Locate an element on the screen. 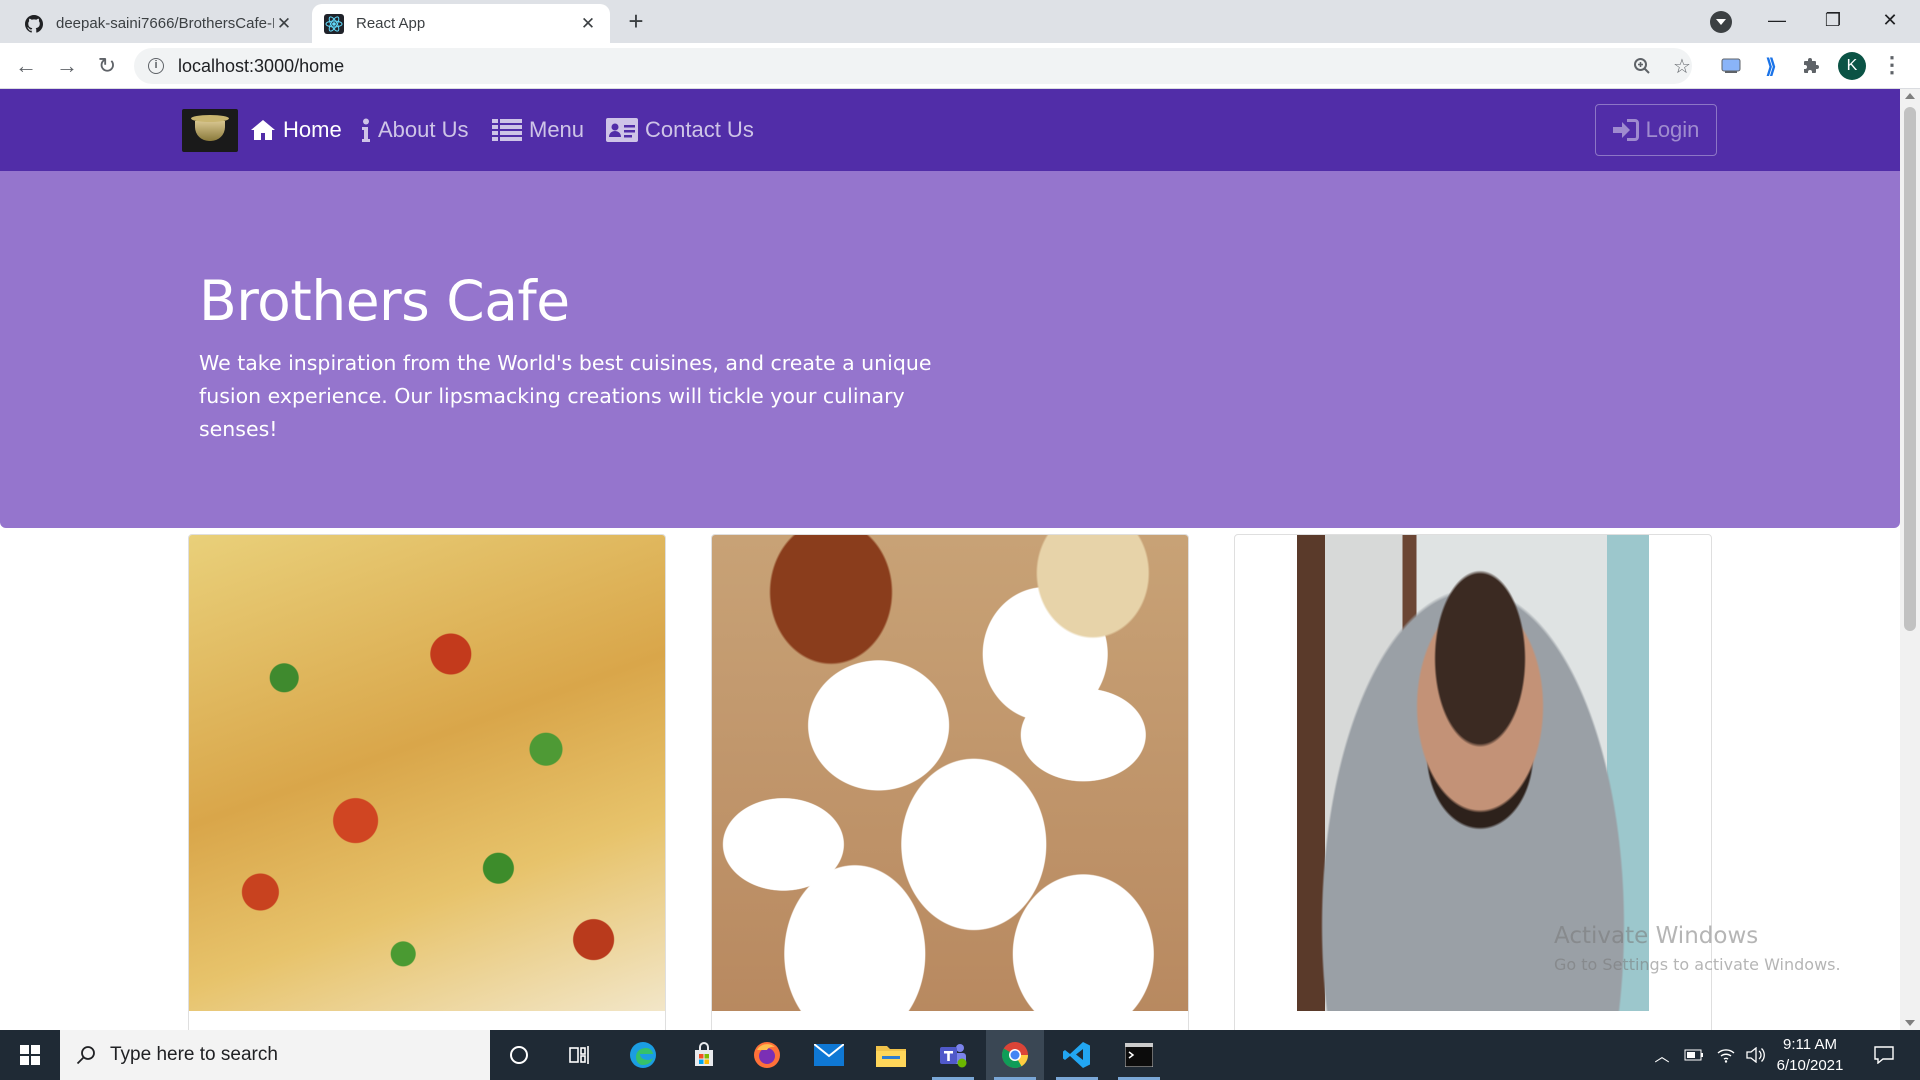 The width and height of the screenshot is (1920, 1080). back-icon: ← is located at coordinates (26, 66).